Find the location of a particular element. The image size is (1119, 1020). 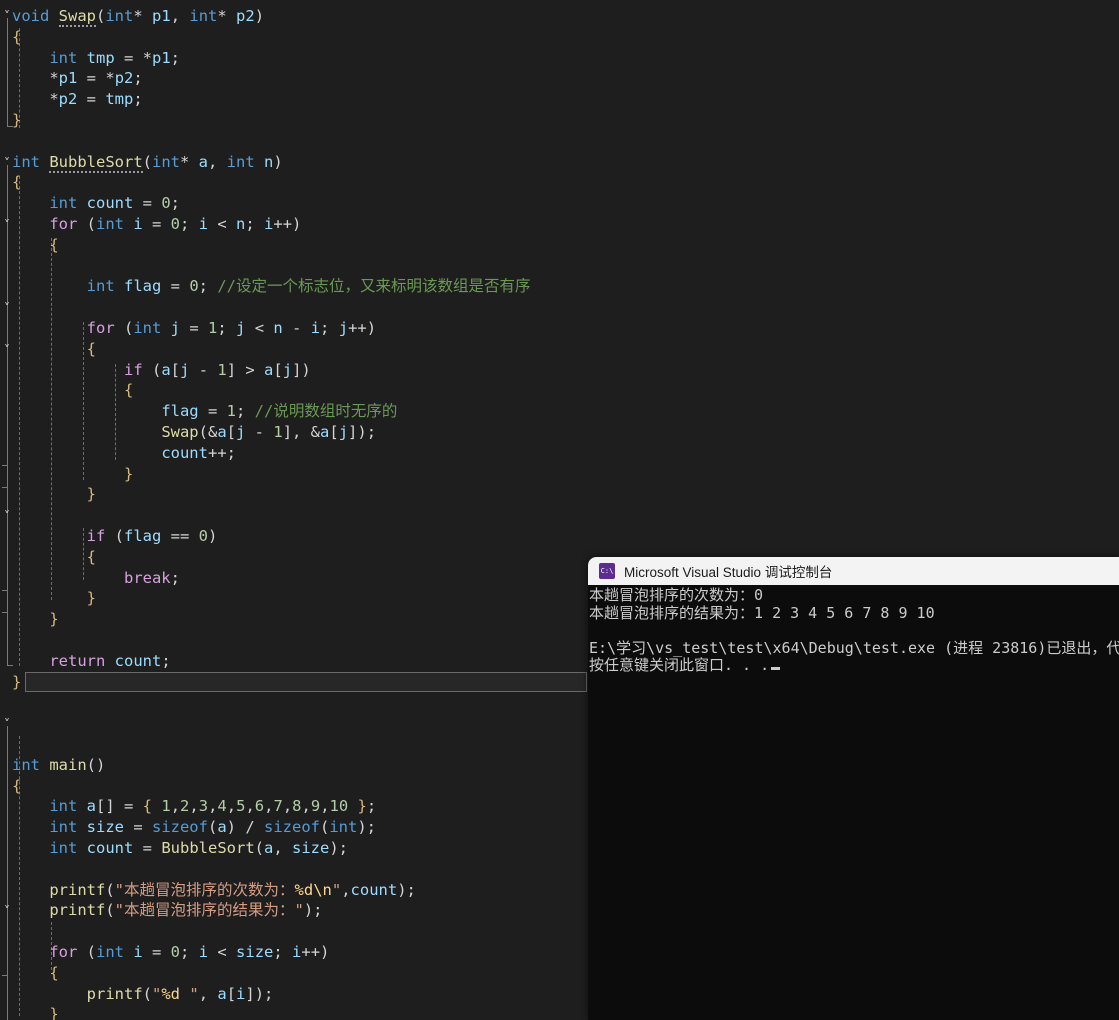

code-line: for (int i = 0; i < size; i++) is located at coordinates (170, 952).